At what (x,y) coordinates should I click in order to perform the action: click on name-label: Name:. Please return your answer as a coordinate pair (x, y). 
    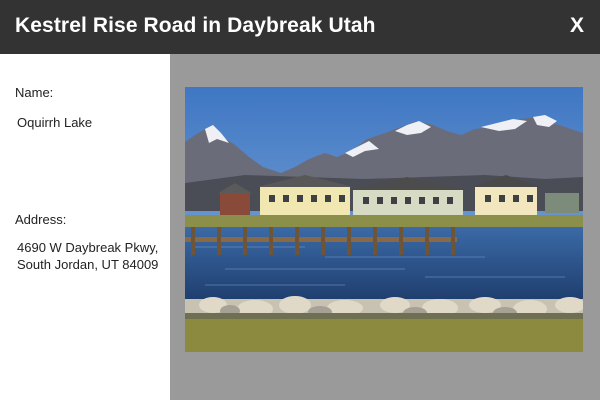
    Looking at the image, I should click on (34, 92).